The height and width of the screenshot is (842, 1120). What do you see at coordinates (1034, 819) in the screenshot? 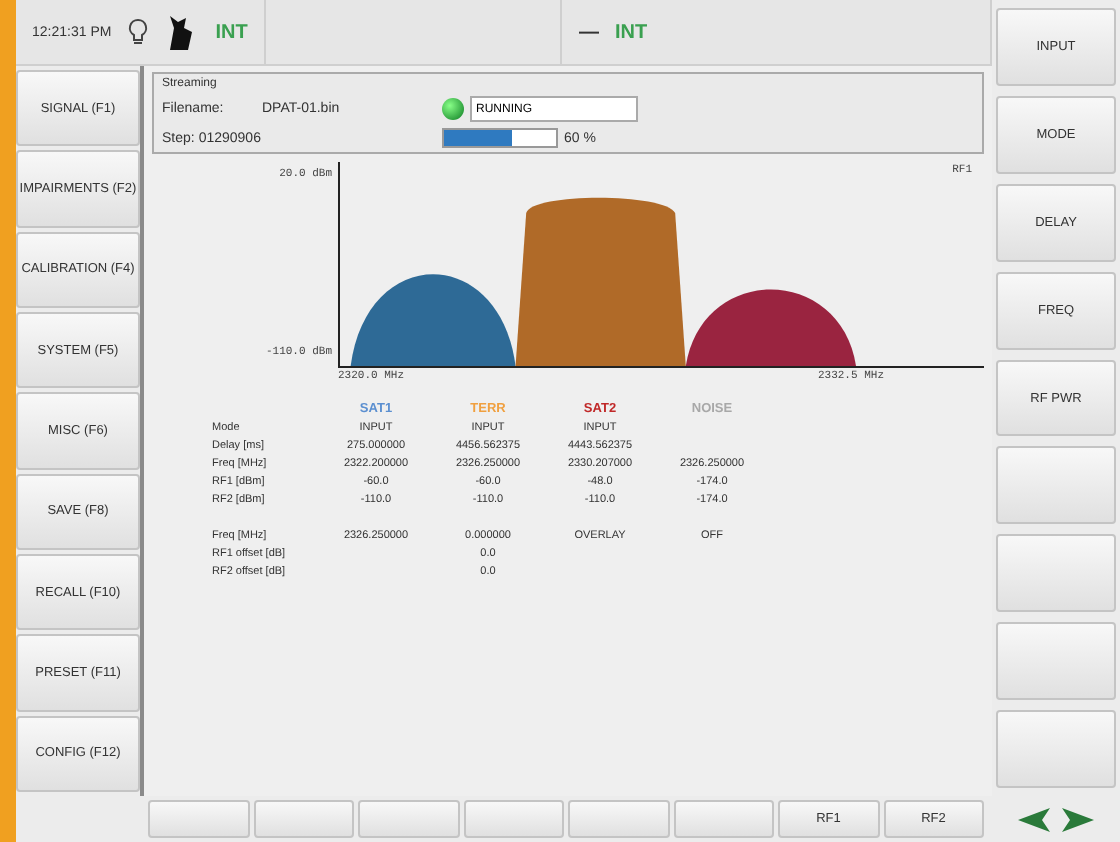
I see `left-arrow-icon` at bounding box center [1034, 819].